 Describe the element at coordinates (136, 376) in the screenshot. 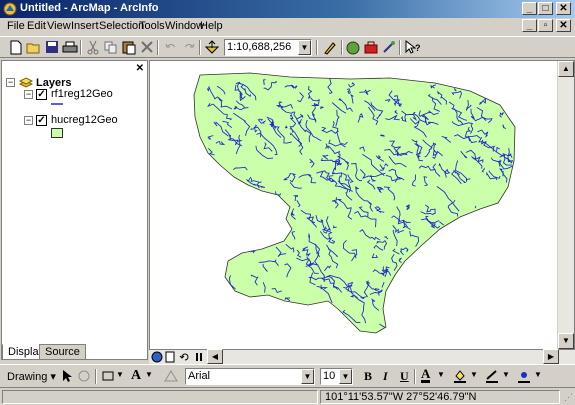

I see `new-text-tool: A` at that location.